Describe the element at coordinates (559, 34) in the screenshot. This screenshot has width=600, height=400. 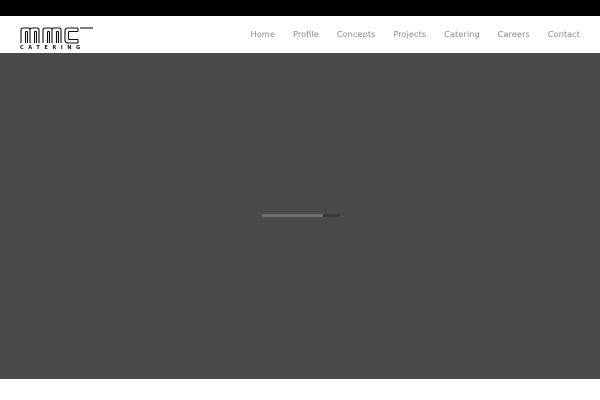
I see `nav-item-contact: Contact` at that location.